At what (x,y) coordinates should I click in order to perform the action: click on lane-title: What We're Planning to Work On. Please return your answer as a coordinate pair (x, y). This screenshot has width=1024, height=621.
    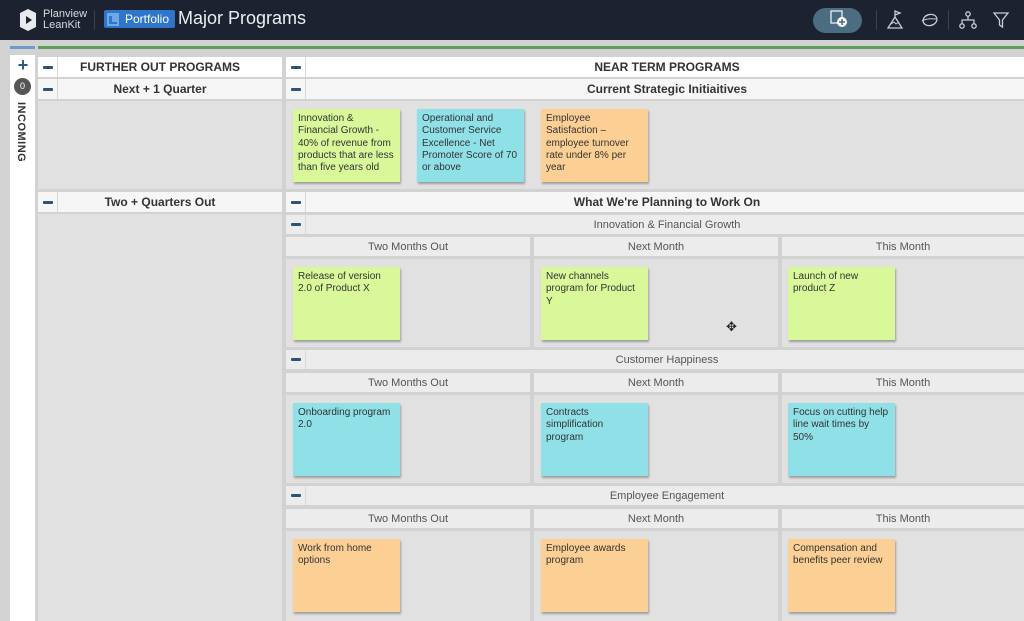
    Looking at the image, I should click on (667, 202).